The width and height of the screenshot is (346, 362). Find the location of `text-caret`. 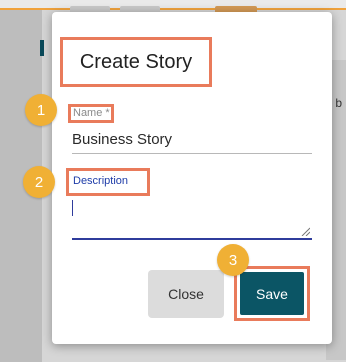

text-caret is located at coordinates (72, 208).